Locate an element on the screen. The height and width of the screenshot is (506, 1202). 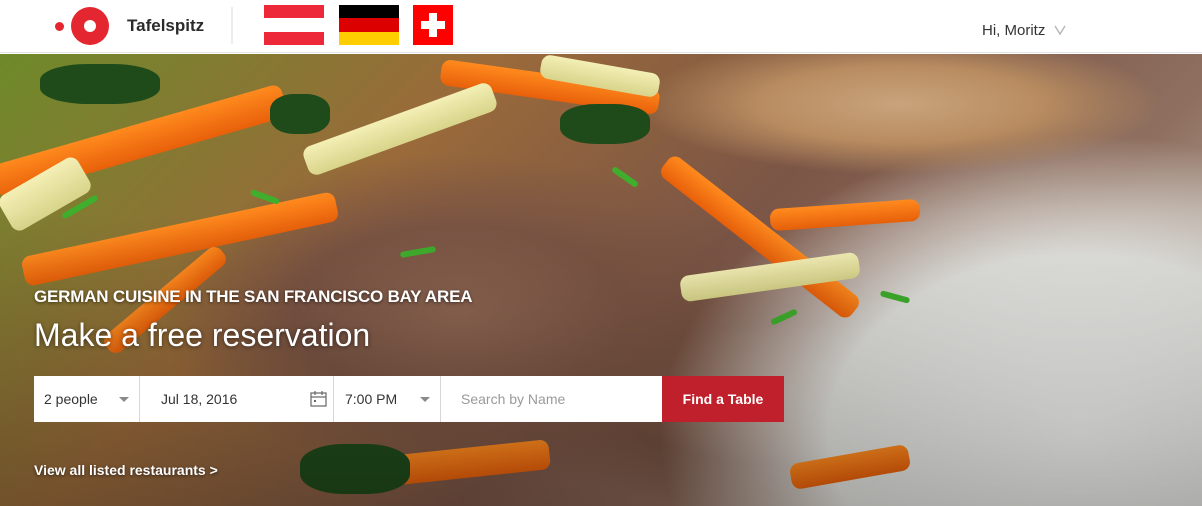
logo-ring-icon is located at coordinates (90, 26).